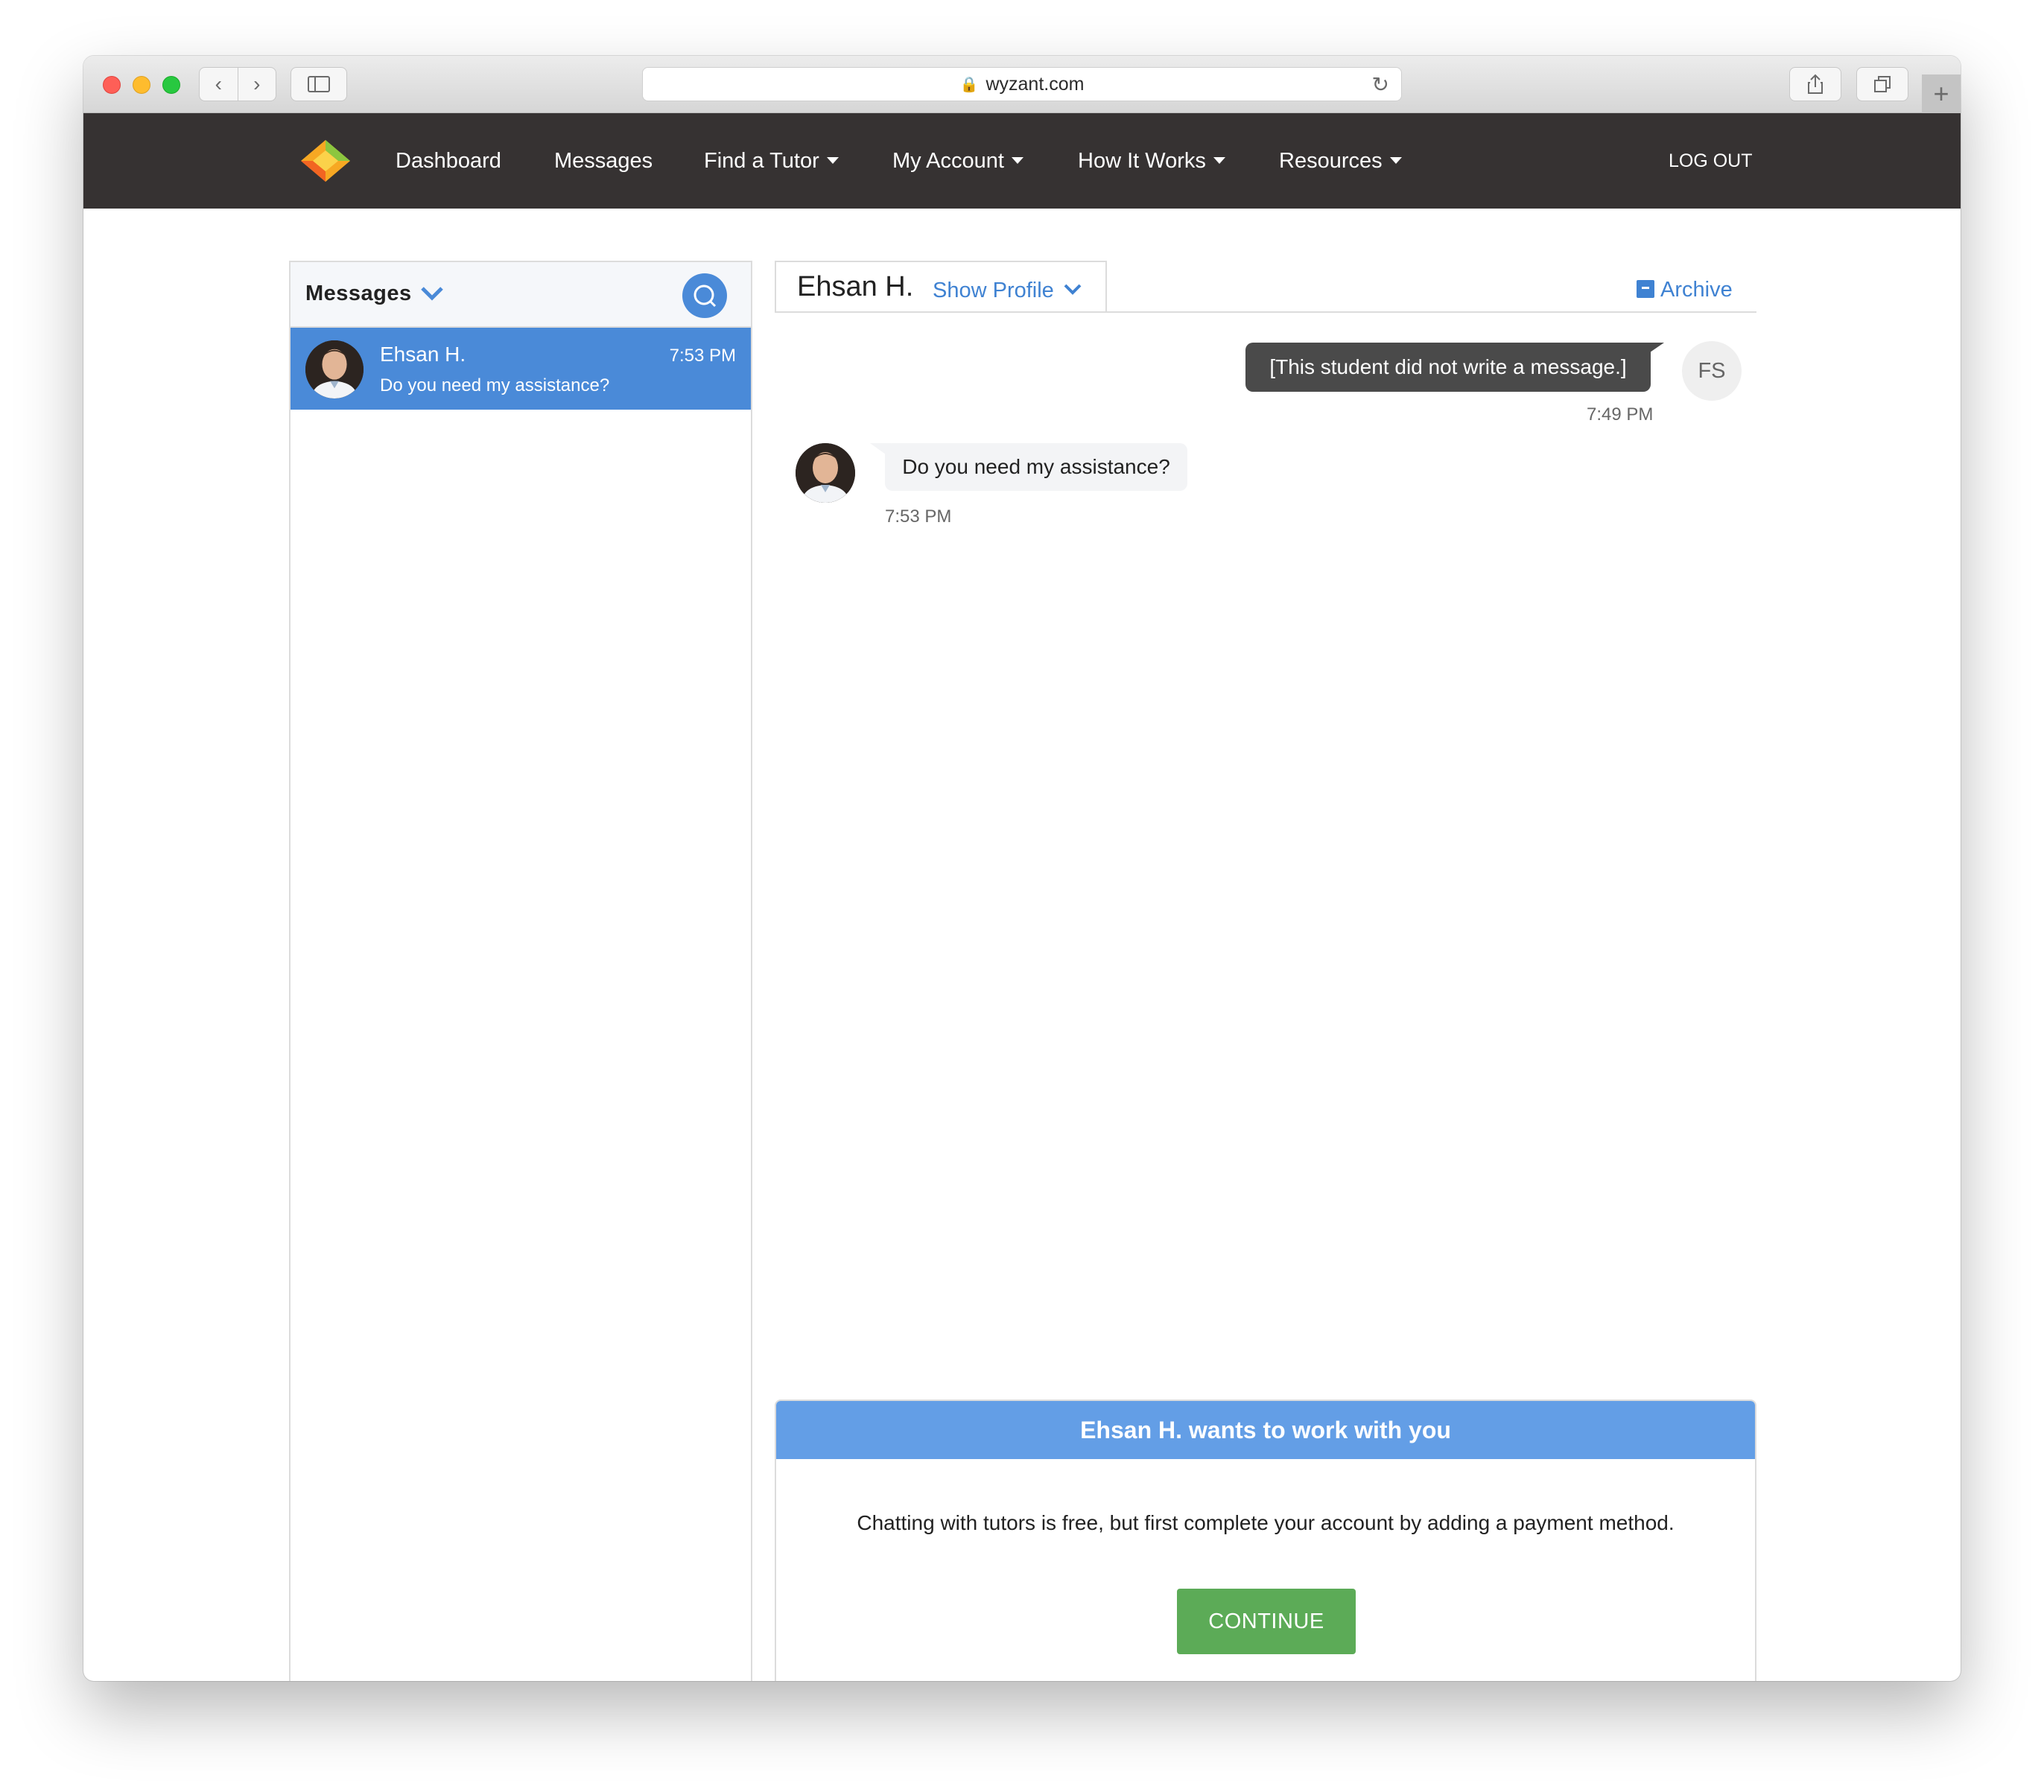 The height and width of the screenshot is (1792, 2044). I want to click on address-bar: 🔒 wyzant.com ↻, so click(1022, 84).